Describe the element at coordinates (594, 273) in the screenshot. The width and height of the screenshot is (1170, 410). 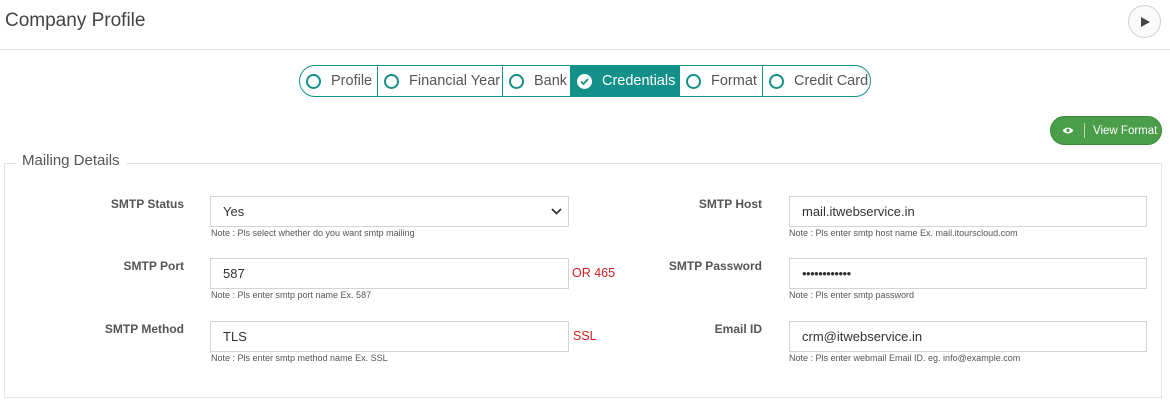
I see `smtp-port-alternative: OR 465` at that location.